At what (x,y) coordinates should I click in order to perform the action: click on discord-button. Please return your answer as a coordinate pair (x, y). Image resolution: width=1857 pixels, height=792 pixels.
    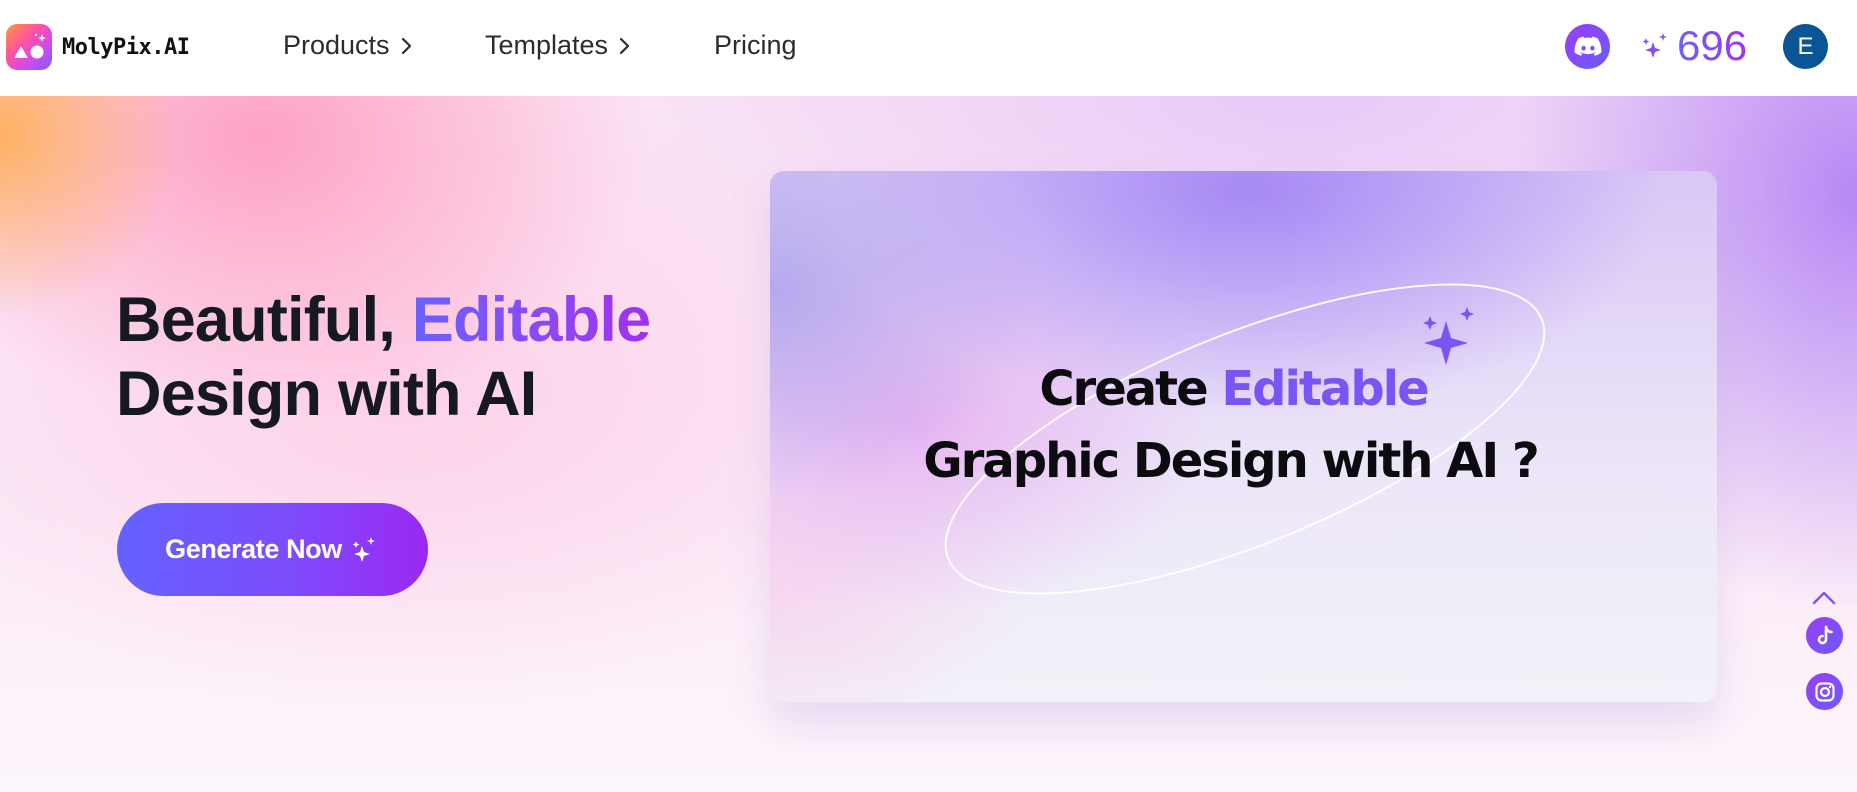
    Looking at the image, I should click on (1587, 46).